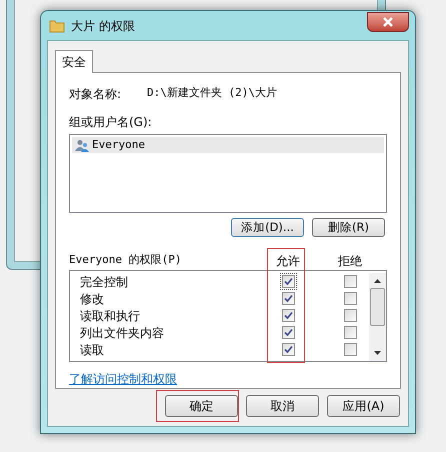 This screenshot has height=452, width=446. Describe the element at coordinates (82, 145) in the screenshot. I see `users-icon` at that location.